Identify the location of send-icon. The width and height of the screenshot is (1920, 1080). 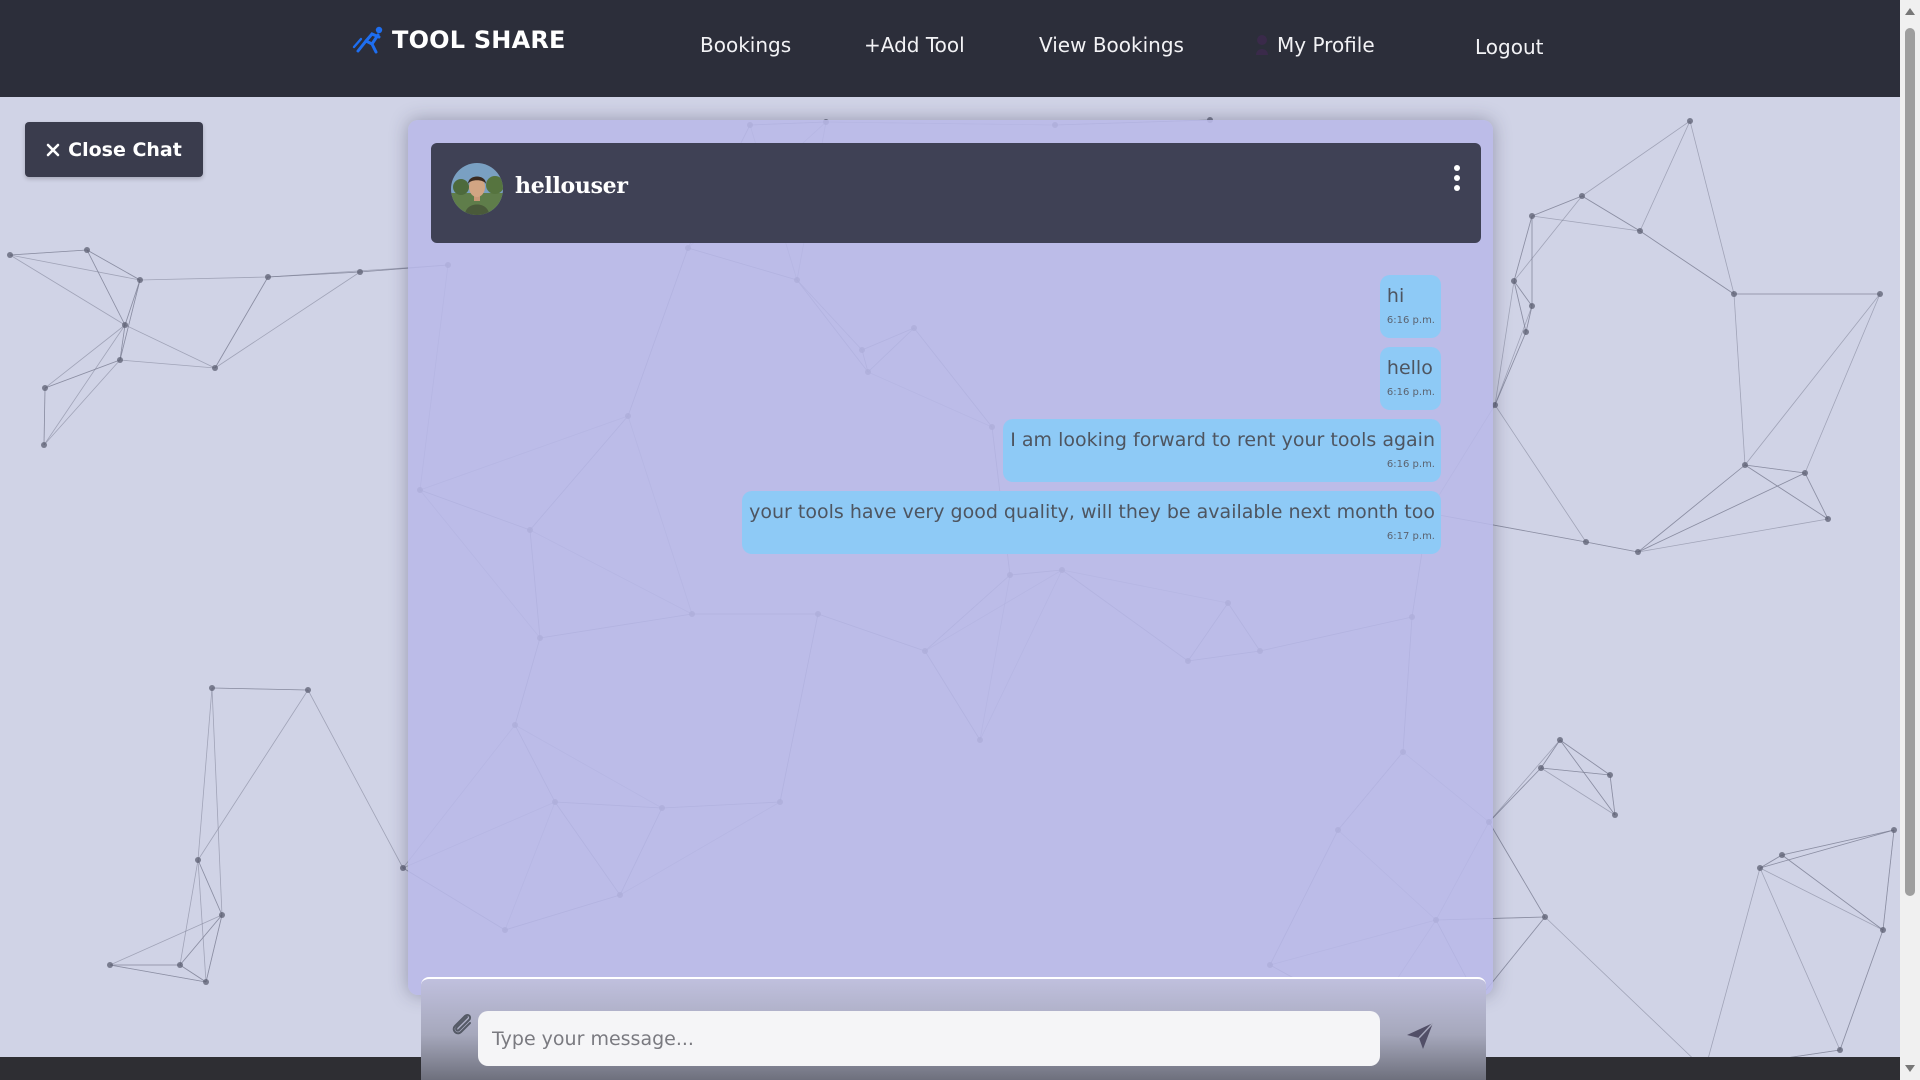
(1420, 1036).